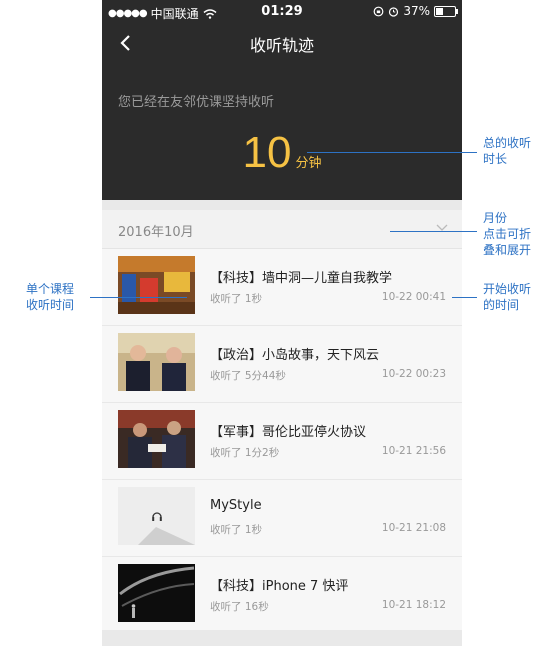  What do you see at coordinates (413, 528) in the screenshot?
I see `start-time: 10-21 21:08` at bounding box center [413, 528].